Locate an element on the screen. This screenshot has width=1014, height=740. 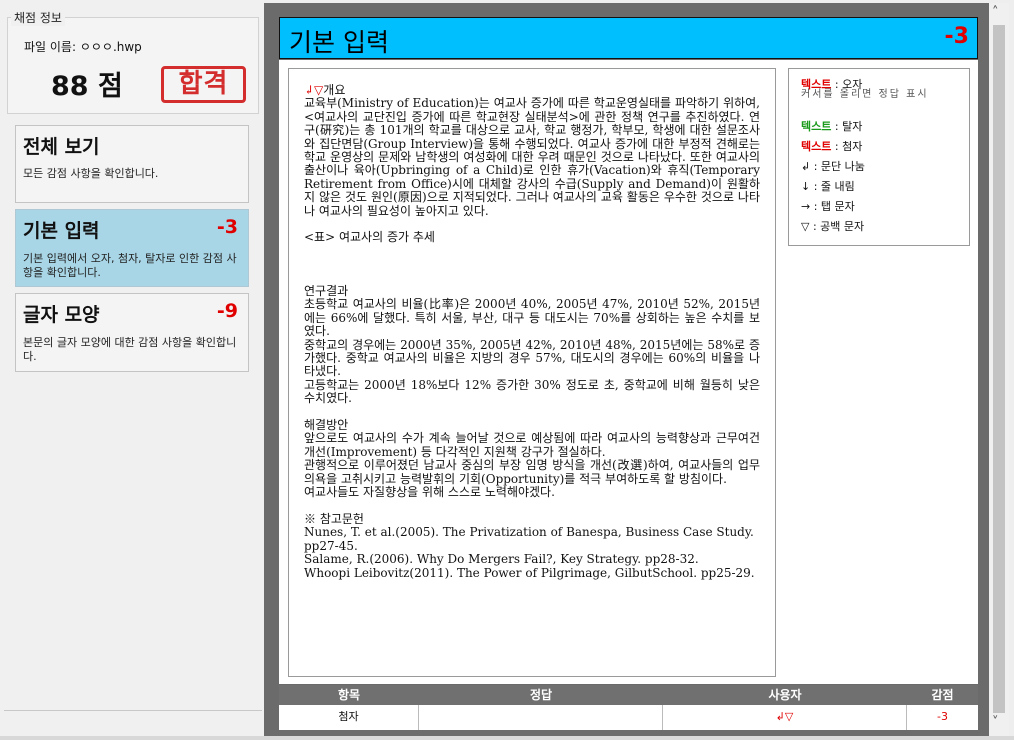
paragraph-space-mark: ↲▽ is located at coordinates (313, 90).